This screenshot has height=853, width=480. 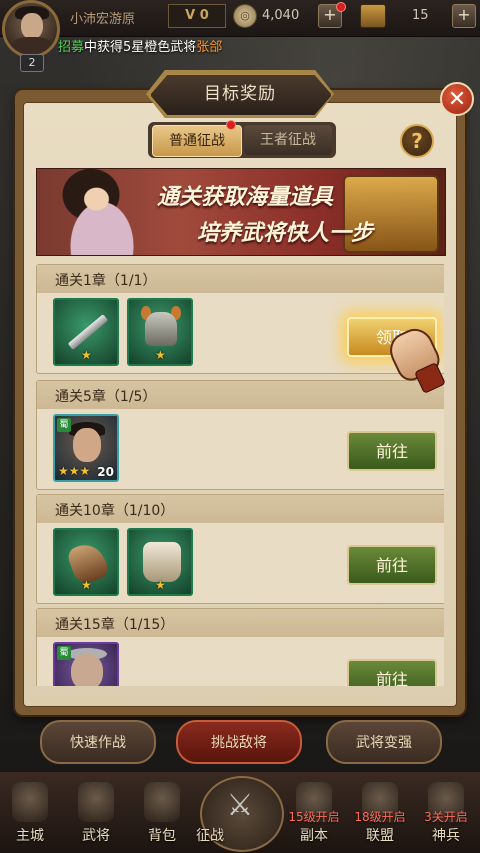 What do you see at coordinates (197, 16) in the screenshot?
I see `vip-badge: V 0` at bounding box center [197, 16].